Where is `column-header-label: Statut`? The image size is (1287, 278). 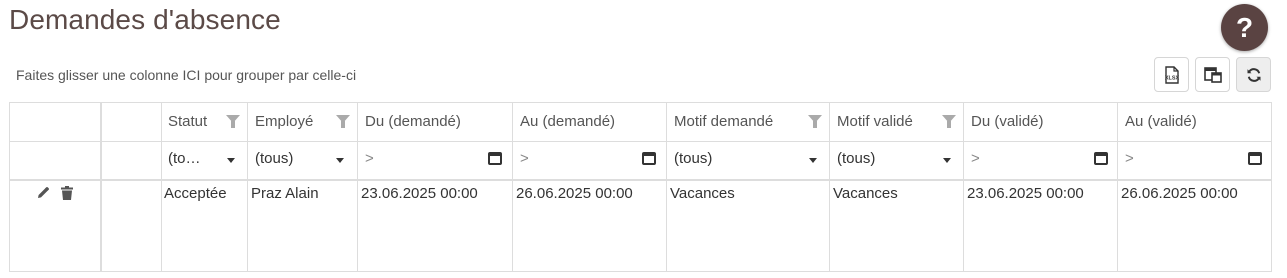
column-header-label: Statut is located at coordinates (188, 121).